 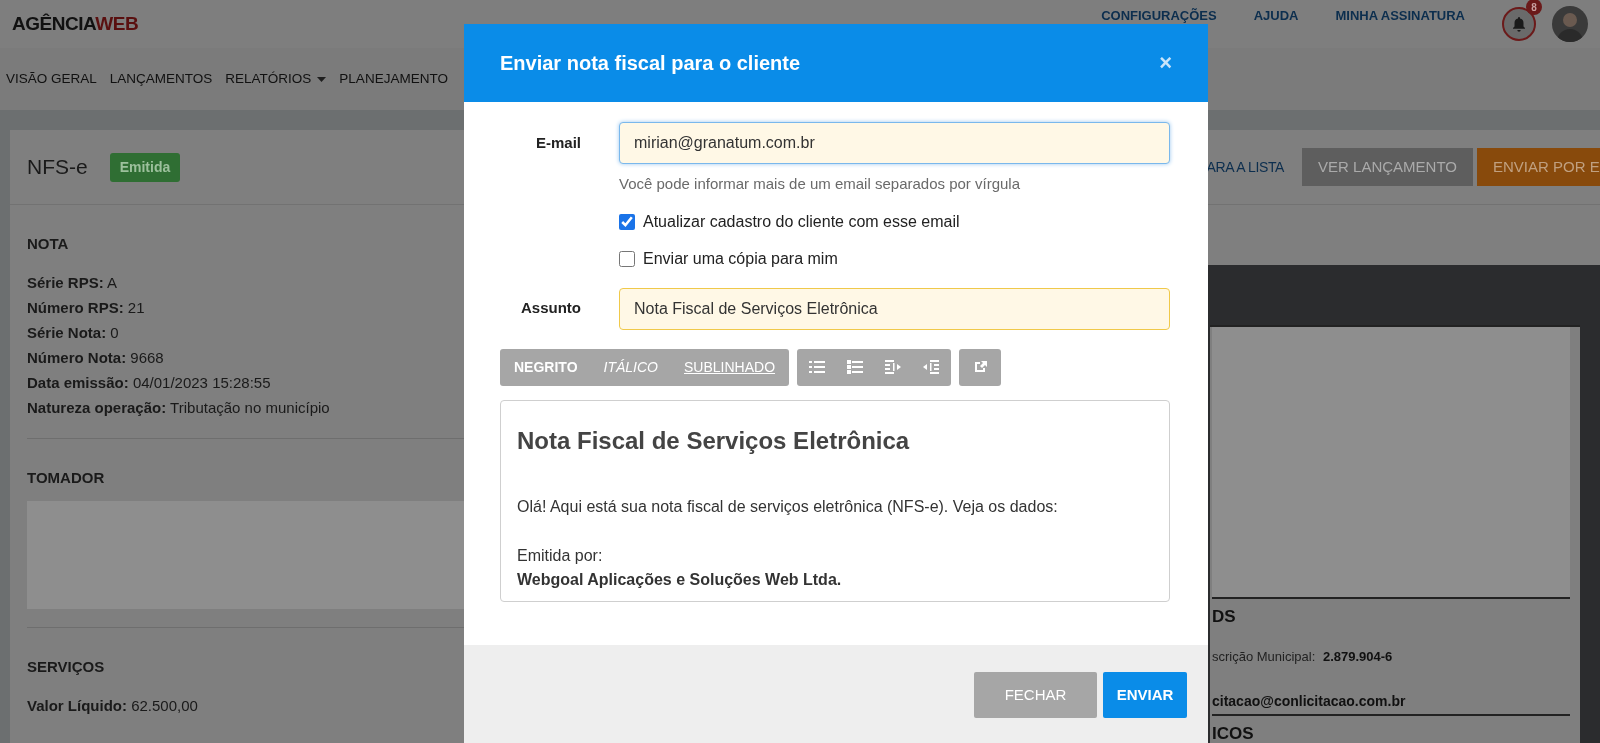 I want to click on indent-icon, so click(x=931, y=367).